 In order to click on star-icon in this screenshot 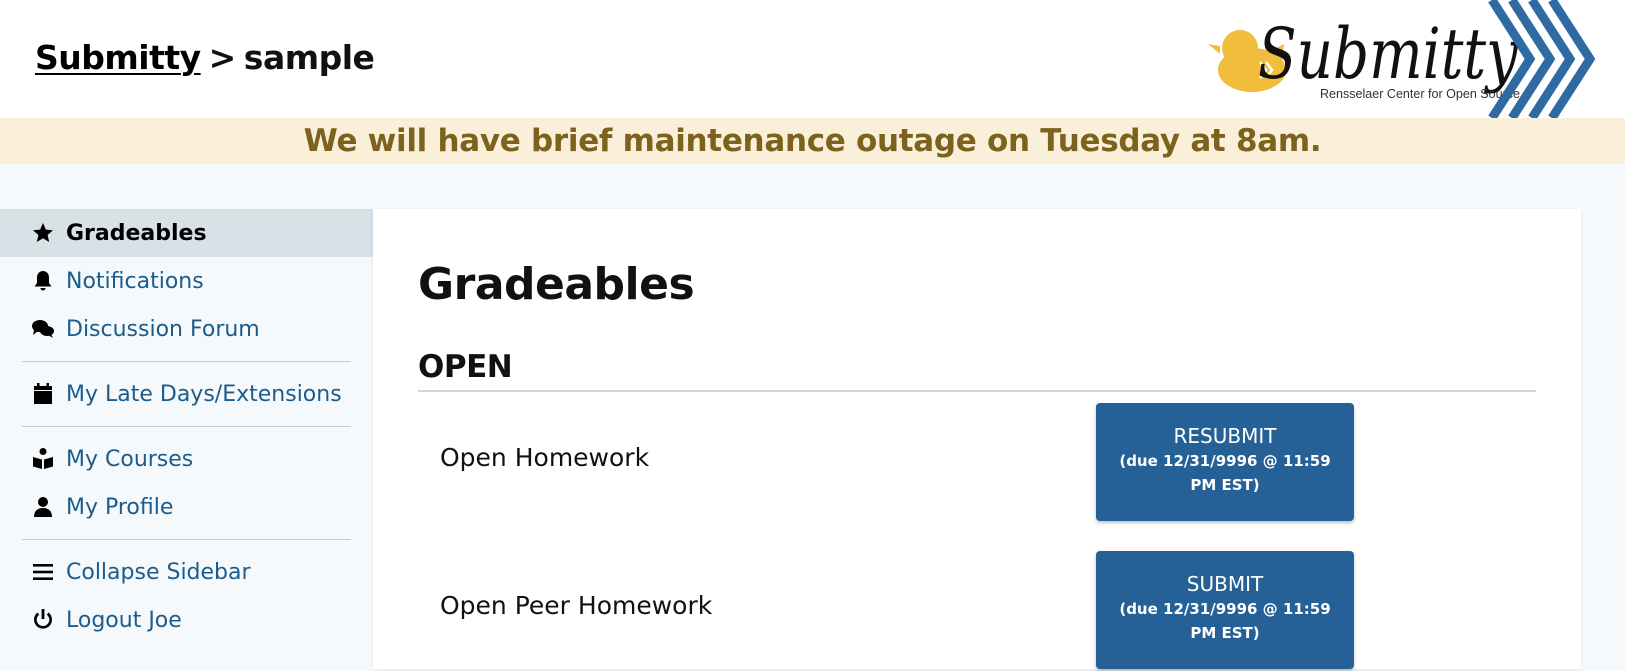, I will do `click(43, 233)`.